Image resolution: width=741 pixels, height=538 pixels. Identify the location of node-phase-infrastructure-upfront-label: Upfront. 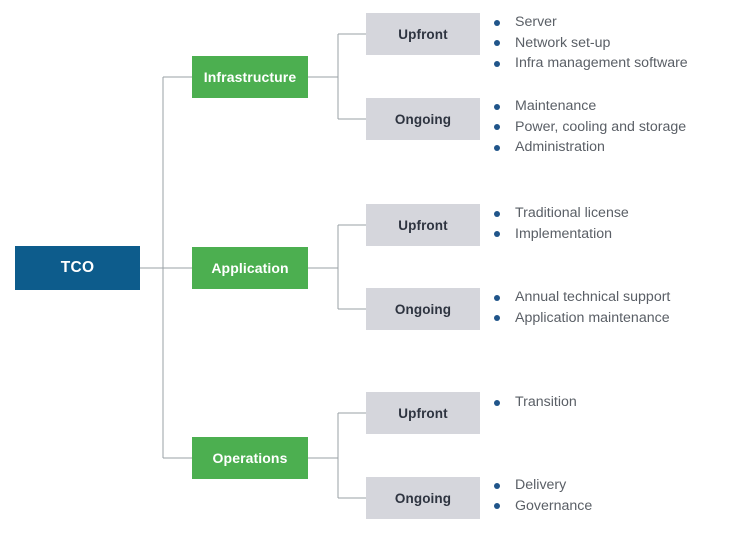
(423, 34).